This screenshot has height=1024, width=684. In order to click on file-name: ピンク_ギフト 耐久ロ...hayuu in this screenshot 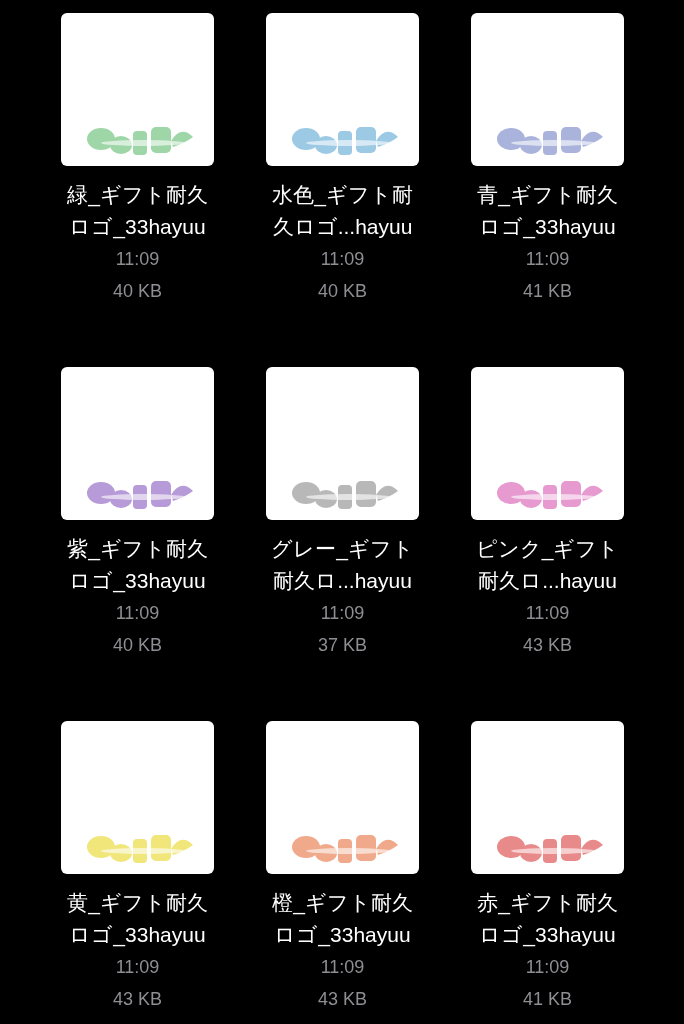, I will do `click(547, 565)`.